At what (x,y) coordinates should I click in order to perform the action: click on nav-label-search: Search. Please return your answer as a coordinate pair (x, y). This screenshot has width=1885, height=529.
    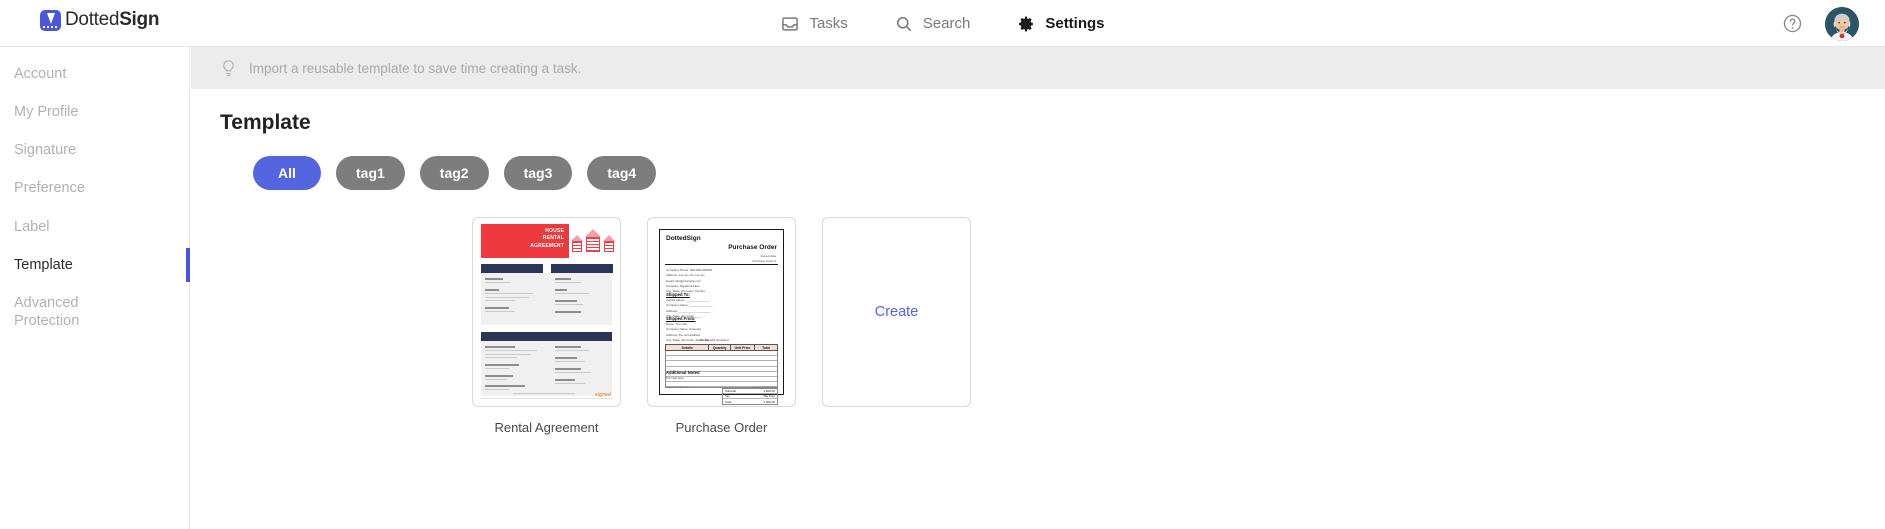
    Looking at the image, I should click on (946, 23).